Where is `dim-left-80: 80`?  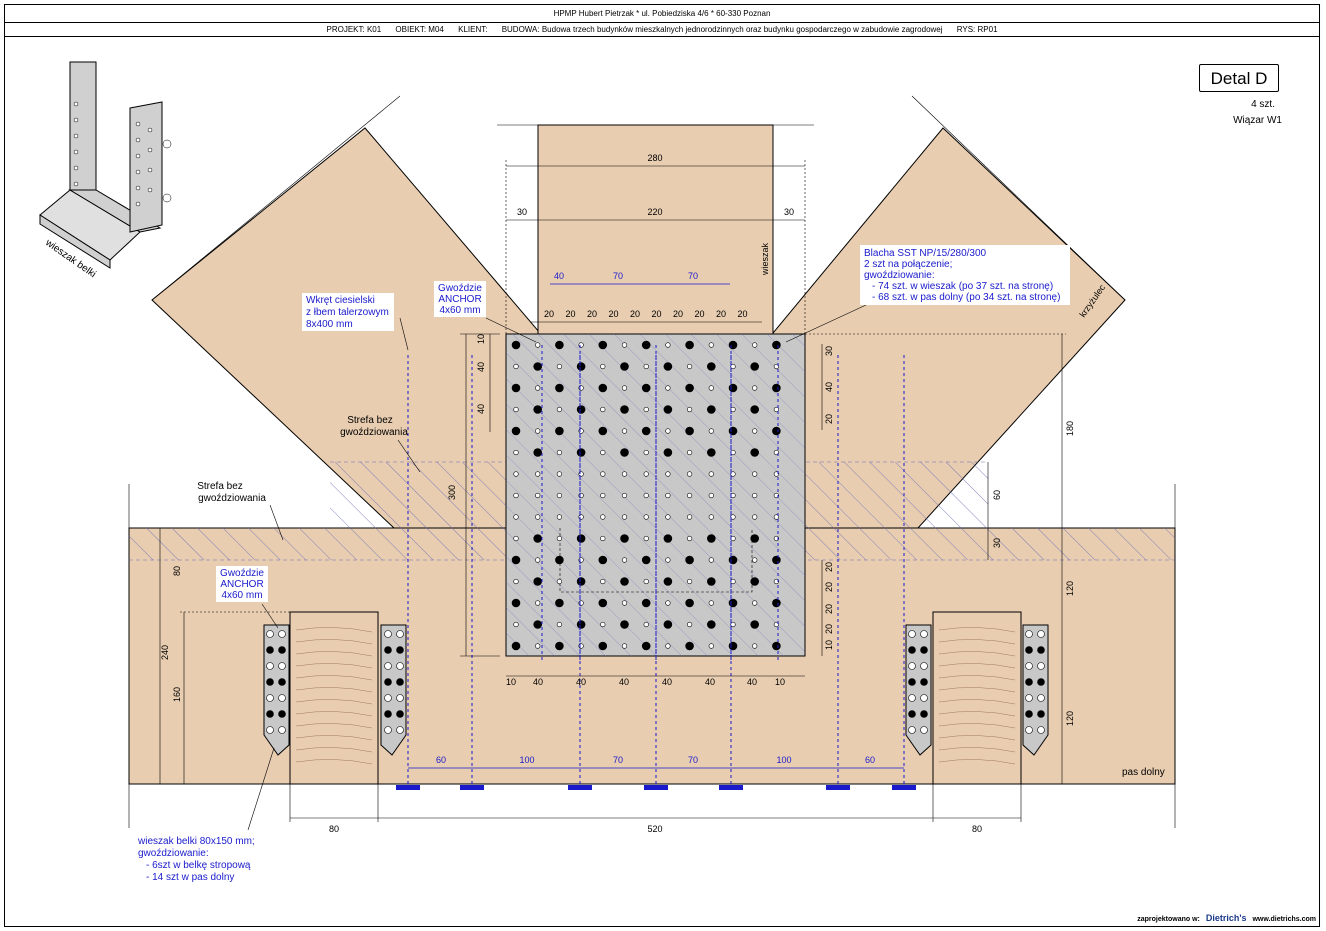
dim-left-80: 80 is located at coordinates (177, 571).